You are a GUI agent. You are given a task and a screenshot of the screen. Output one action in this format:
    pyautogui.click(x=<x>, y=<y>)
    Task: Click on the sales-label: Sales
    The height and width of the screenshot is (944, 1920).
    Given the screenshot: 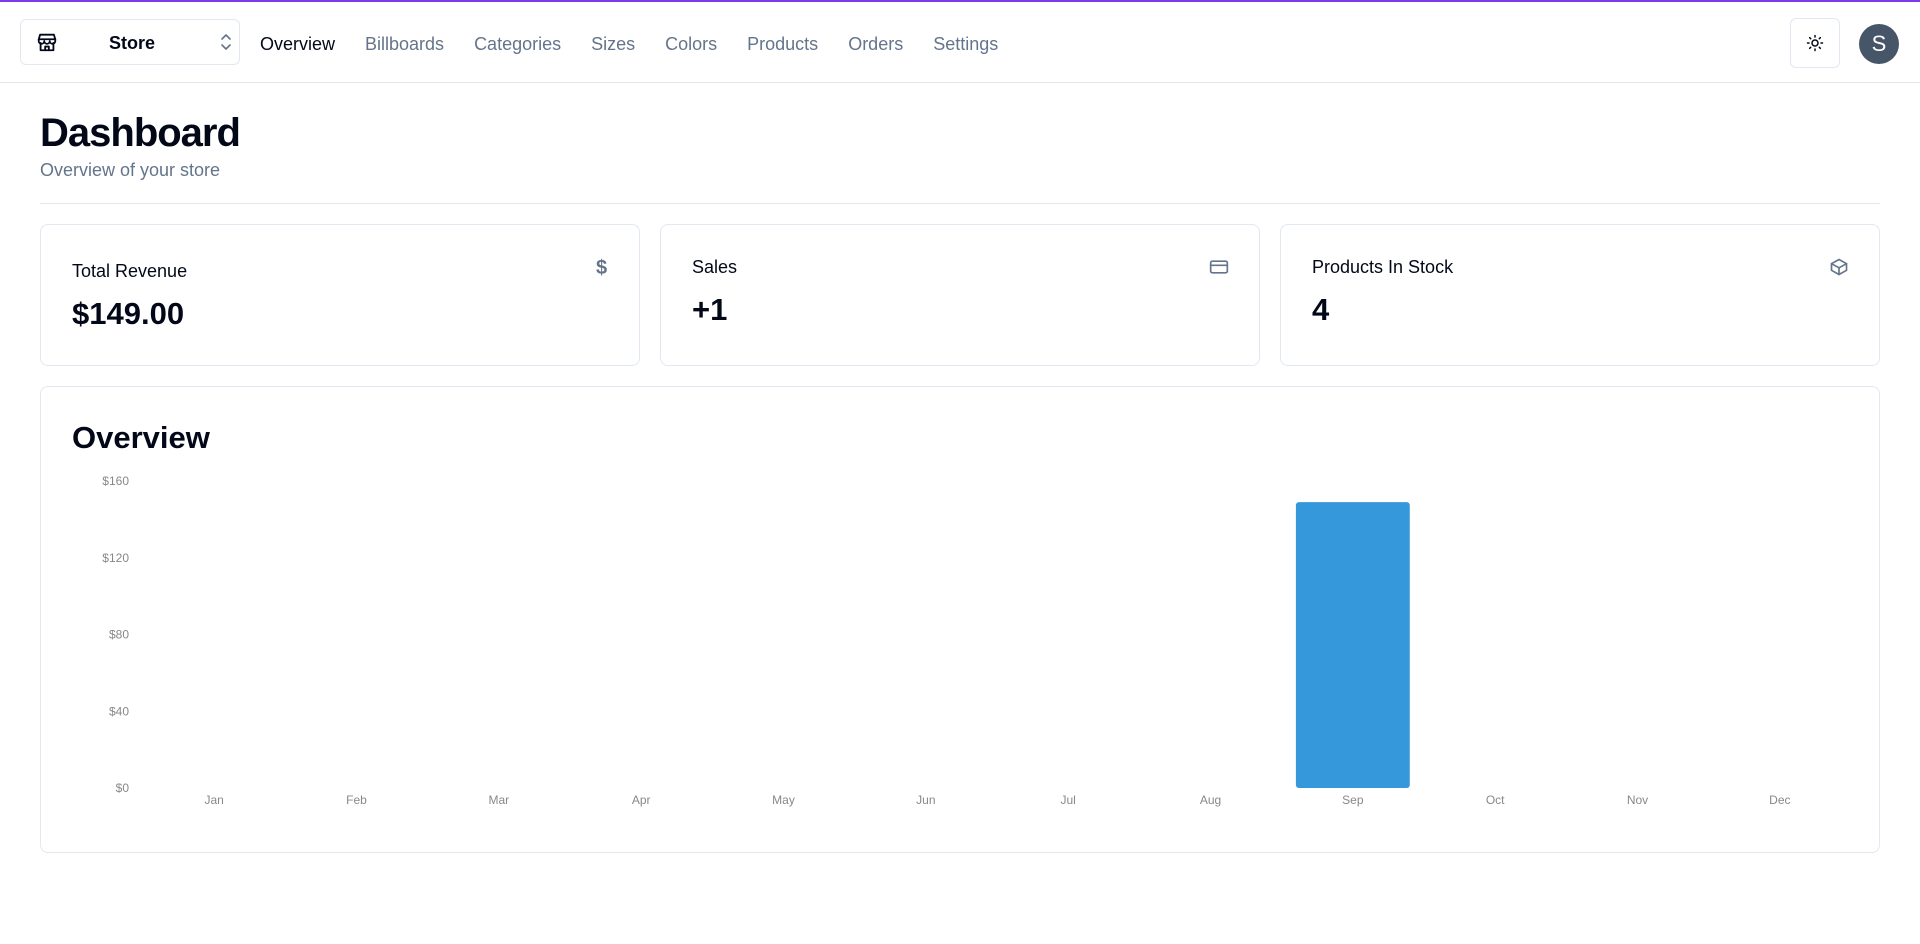 What is the action you would take?
    pyautogui.click(x=715, y=267)
    